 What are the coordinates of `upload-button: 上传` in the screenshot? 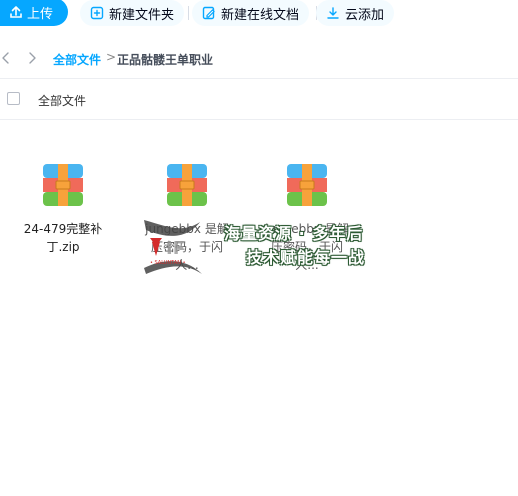 It's located at (34, 13).